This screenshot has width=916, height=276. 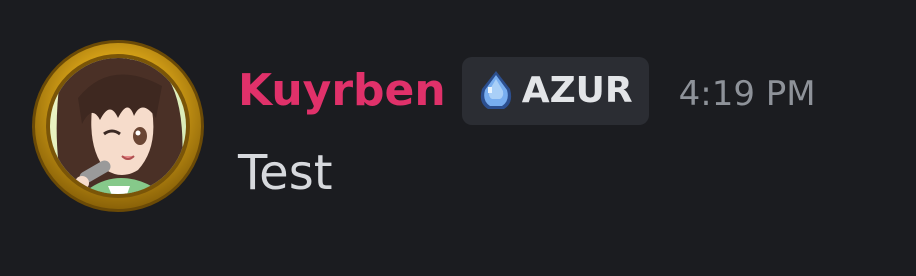 I want to click on server-tag: AZUR, so click(x=555, y=91).